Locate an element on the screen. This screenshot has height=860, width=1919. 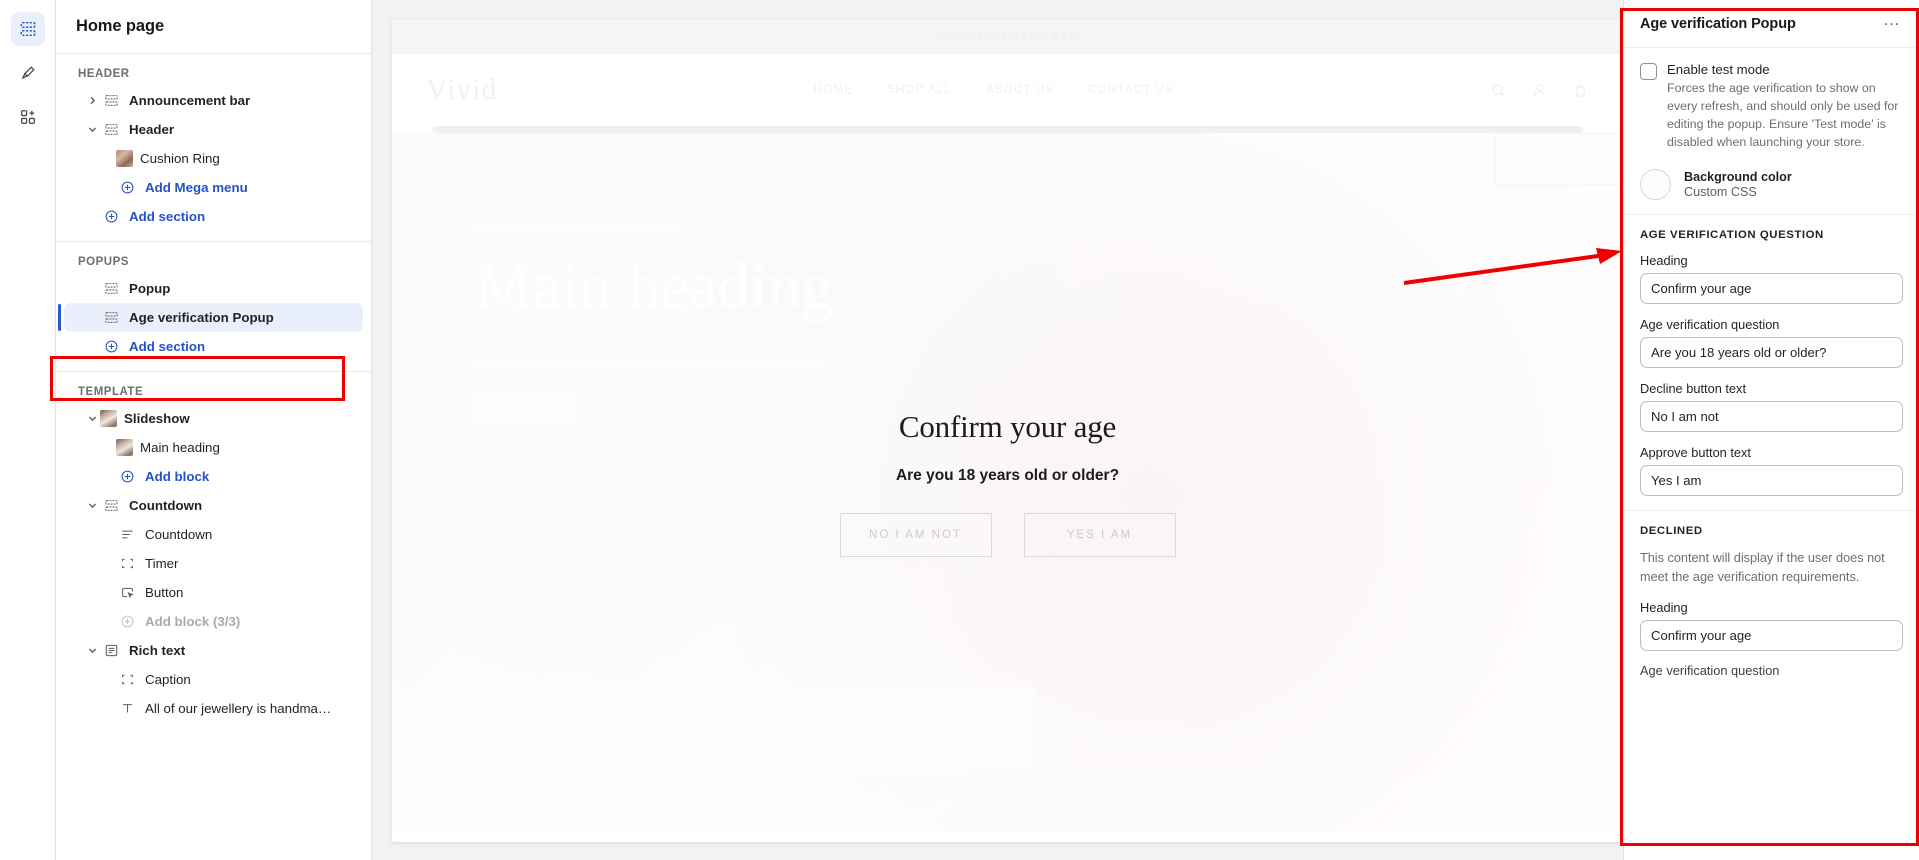
sections-icon is located at coordinates (27, 29).